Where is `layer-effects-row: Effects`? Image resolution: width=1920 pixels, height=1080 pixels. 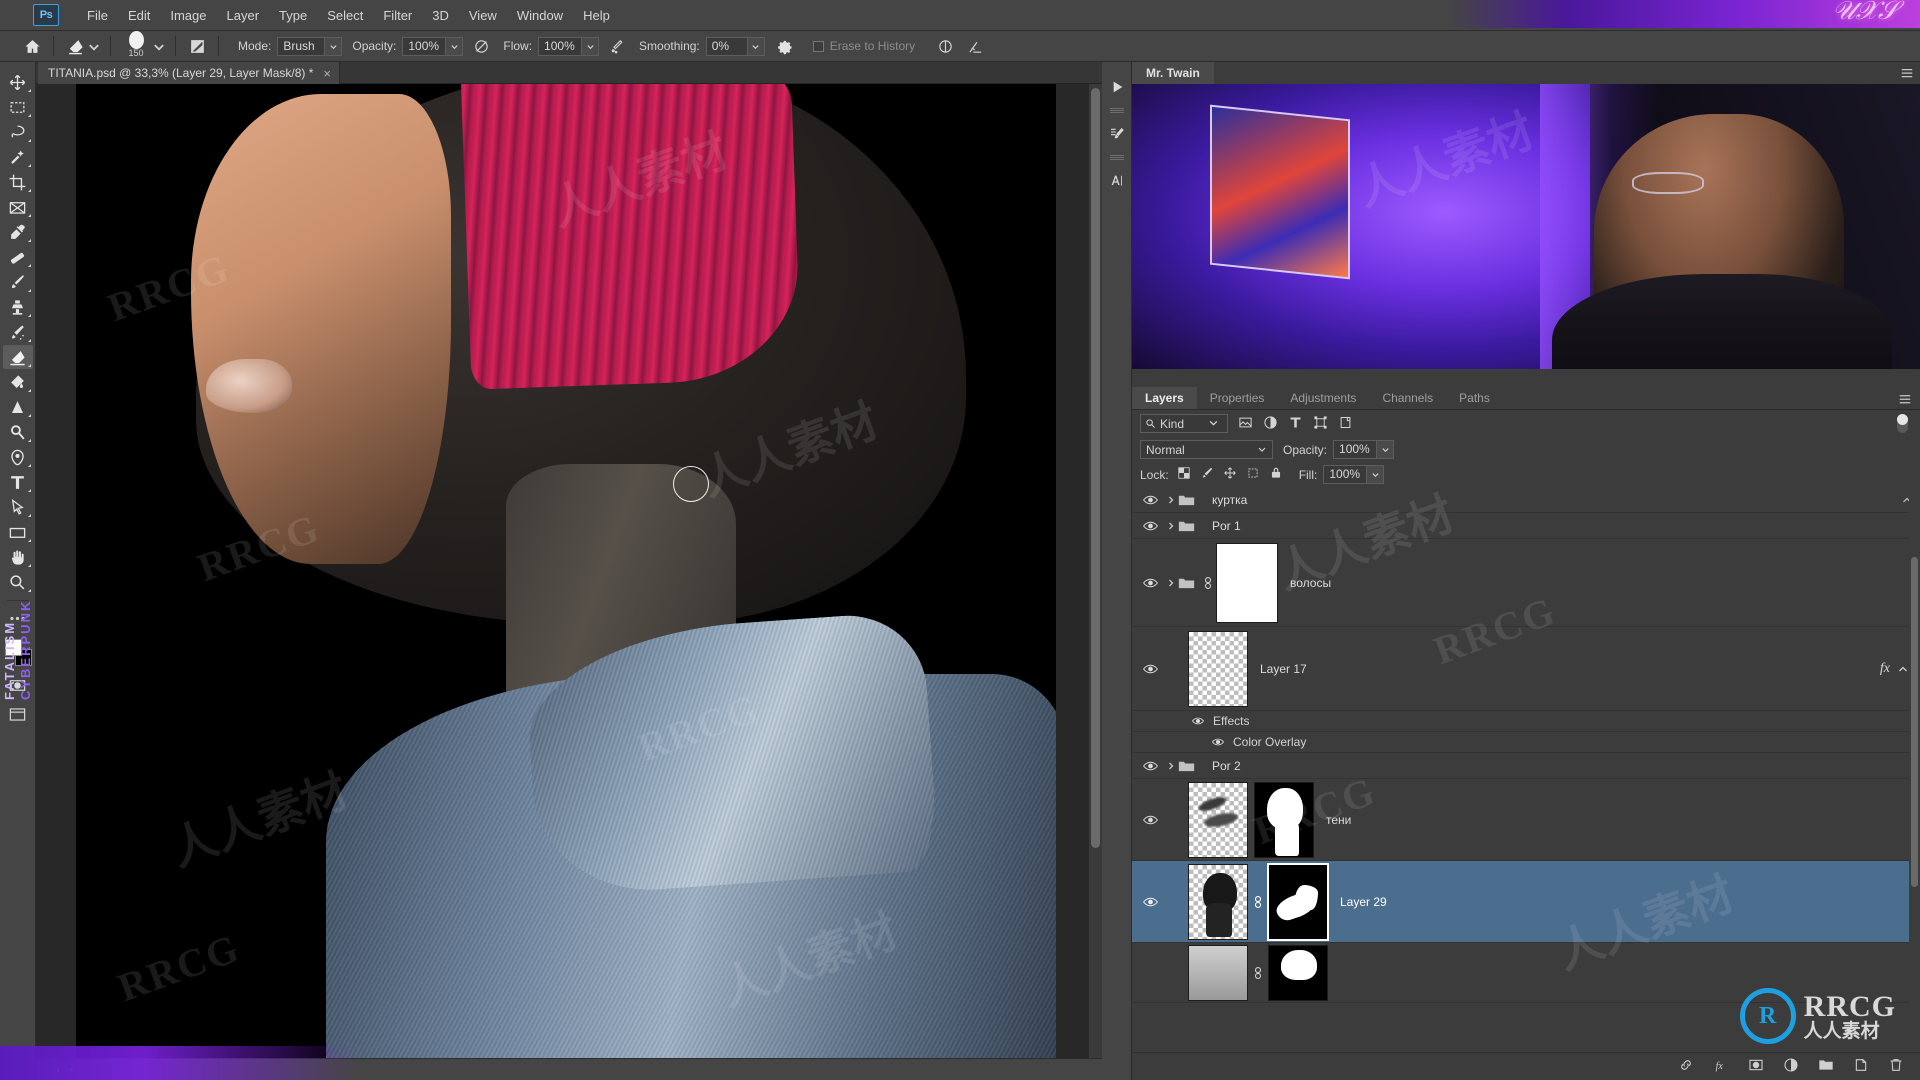 layer-effects-row: Effects is located at coordinates (1526, 721).